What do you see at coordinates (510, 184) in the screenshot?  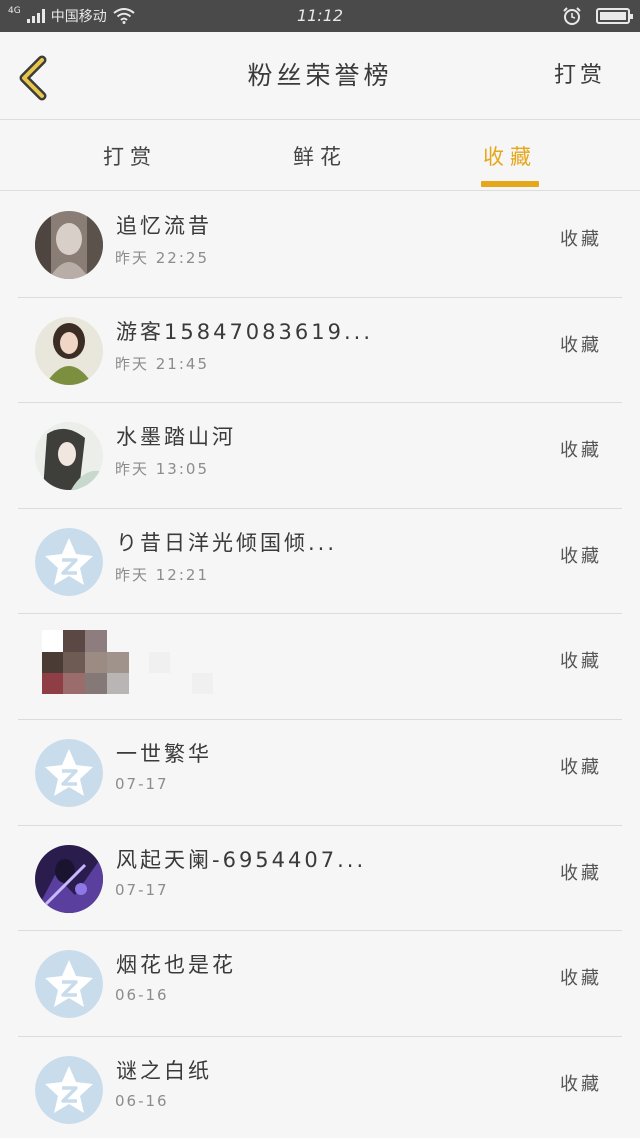 I see `active-tab-indicator` at bounding box center [510, 184].